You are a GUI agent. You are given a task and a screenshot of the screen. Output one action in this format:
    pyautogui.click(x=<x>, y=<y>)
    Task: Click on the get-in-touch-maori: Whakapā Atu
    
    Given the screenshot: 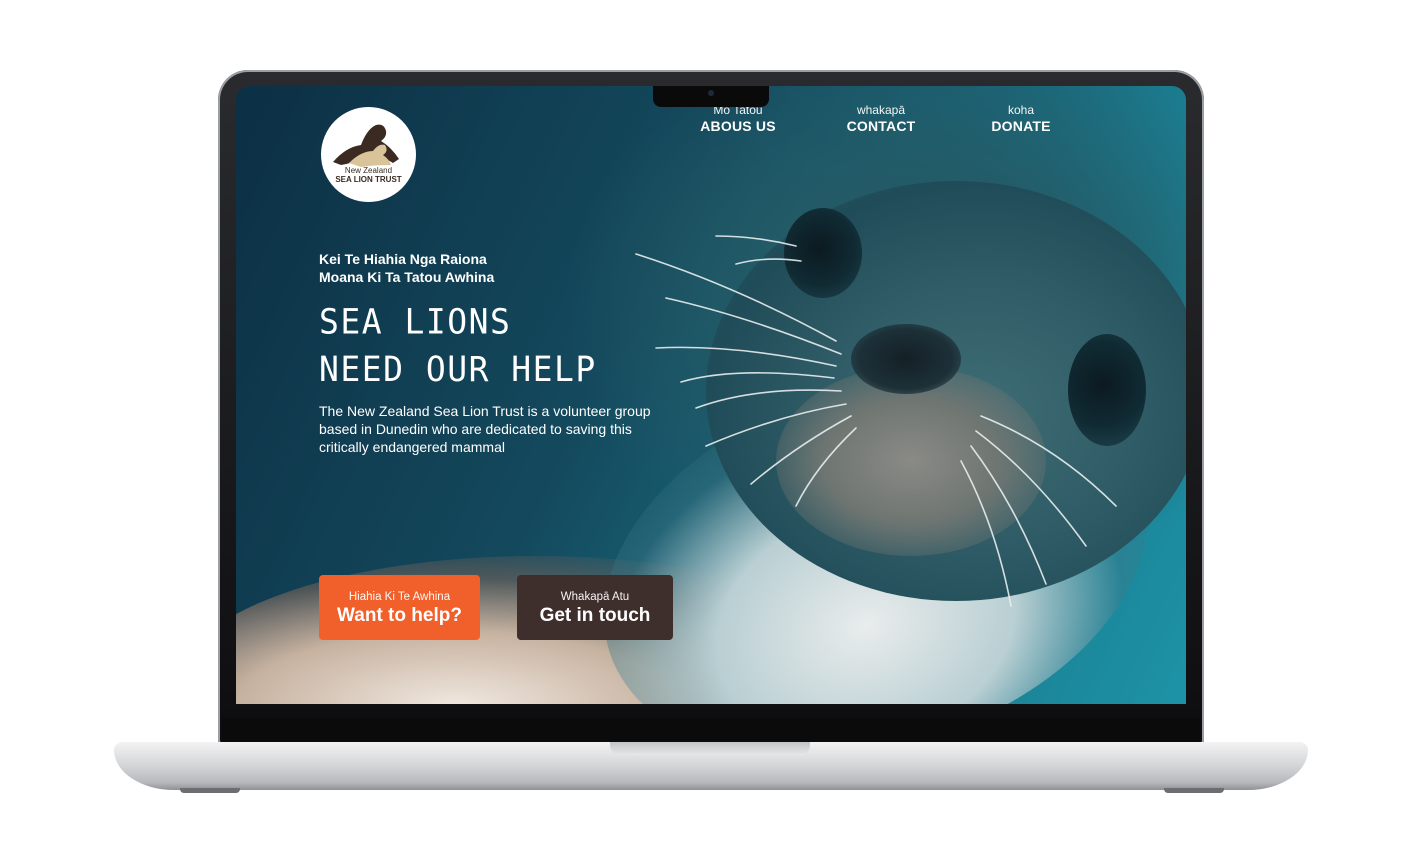 What is the action you would take?
    pyautogui.click(x=595, y=597)
    